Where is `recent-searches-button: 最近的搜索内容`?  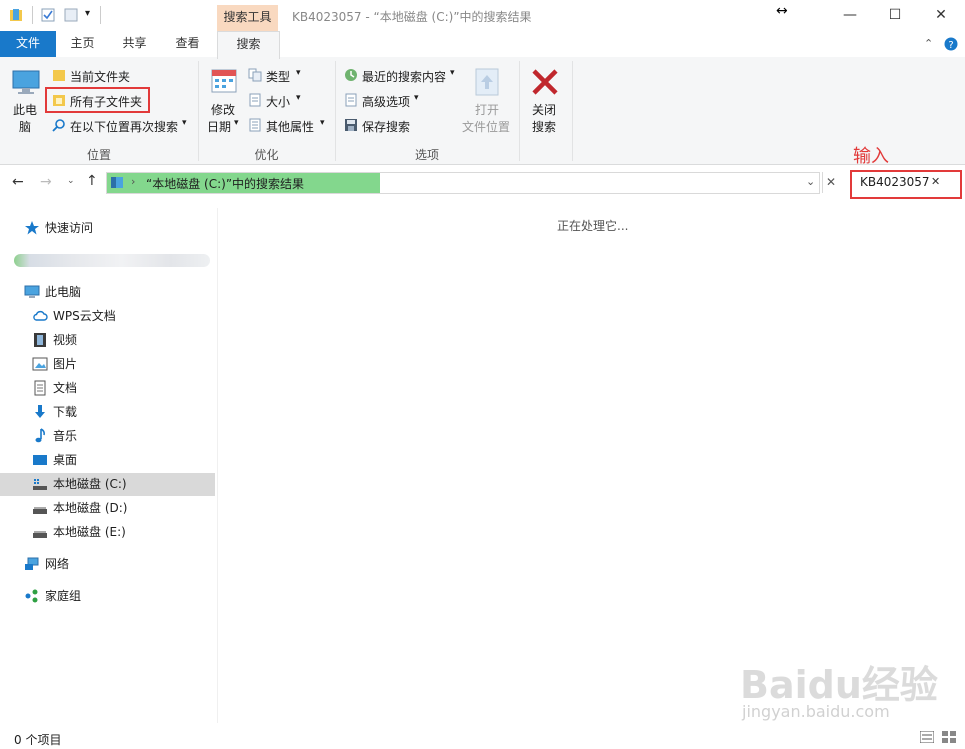
recent-searches-button: 最近的搜索内容 is located at coordinates (404, 76).